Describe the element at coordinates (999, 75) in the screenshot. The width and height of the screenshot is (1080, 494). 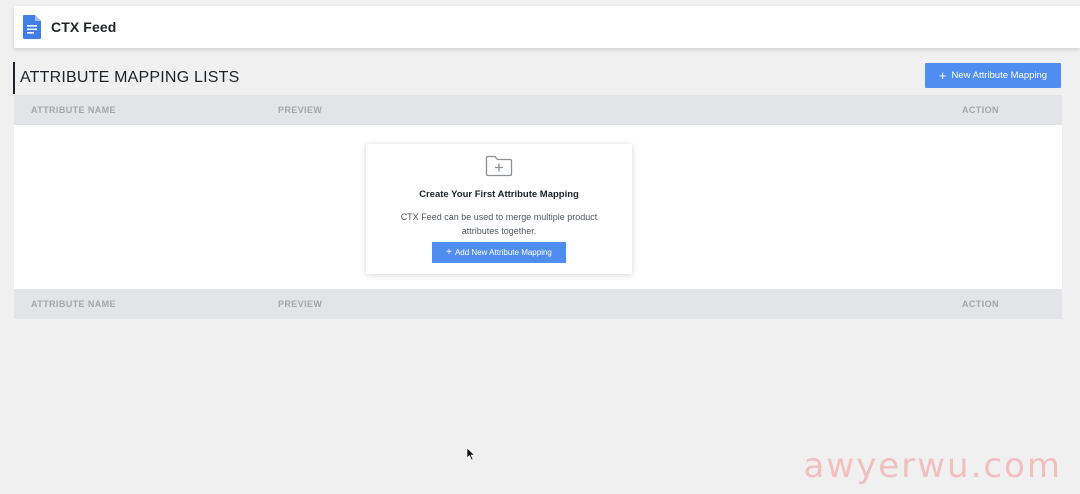
I see `new-attribute-mapping-label: New Attribute Mapping` at that location.